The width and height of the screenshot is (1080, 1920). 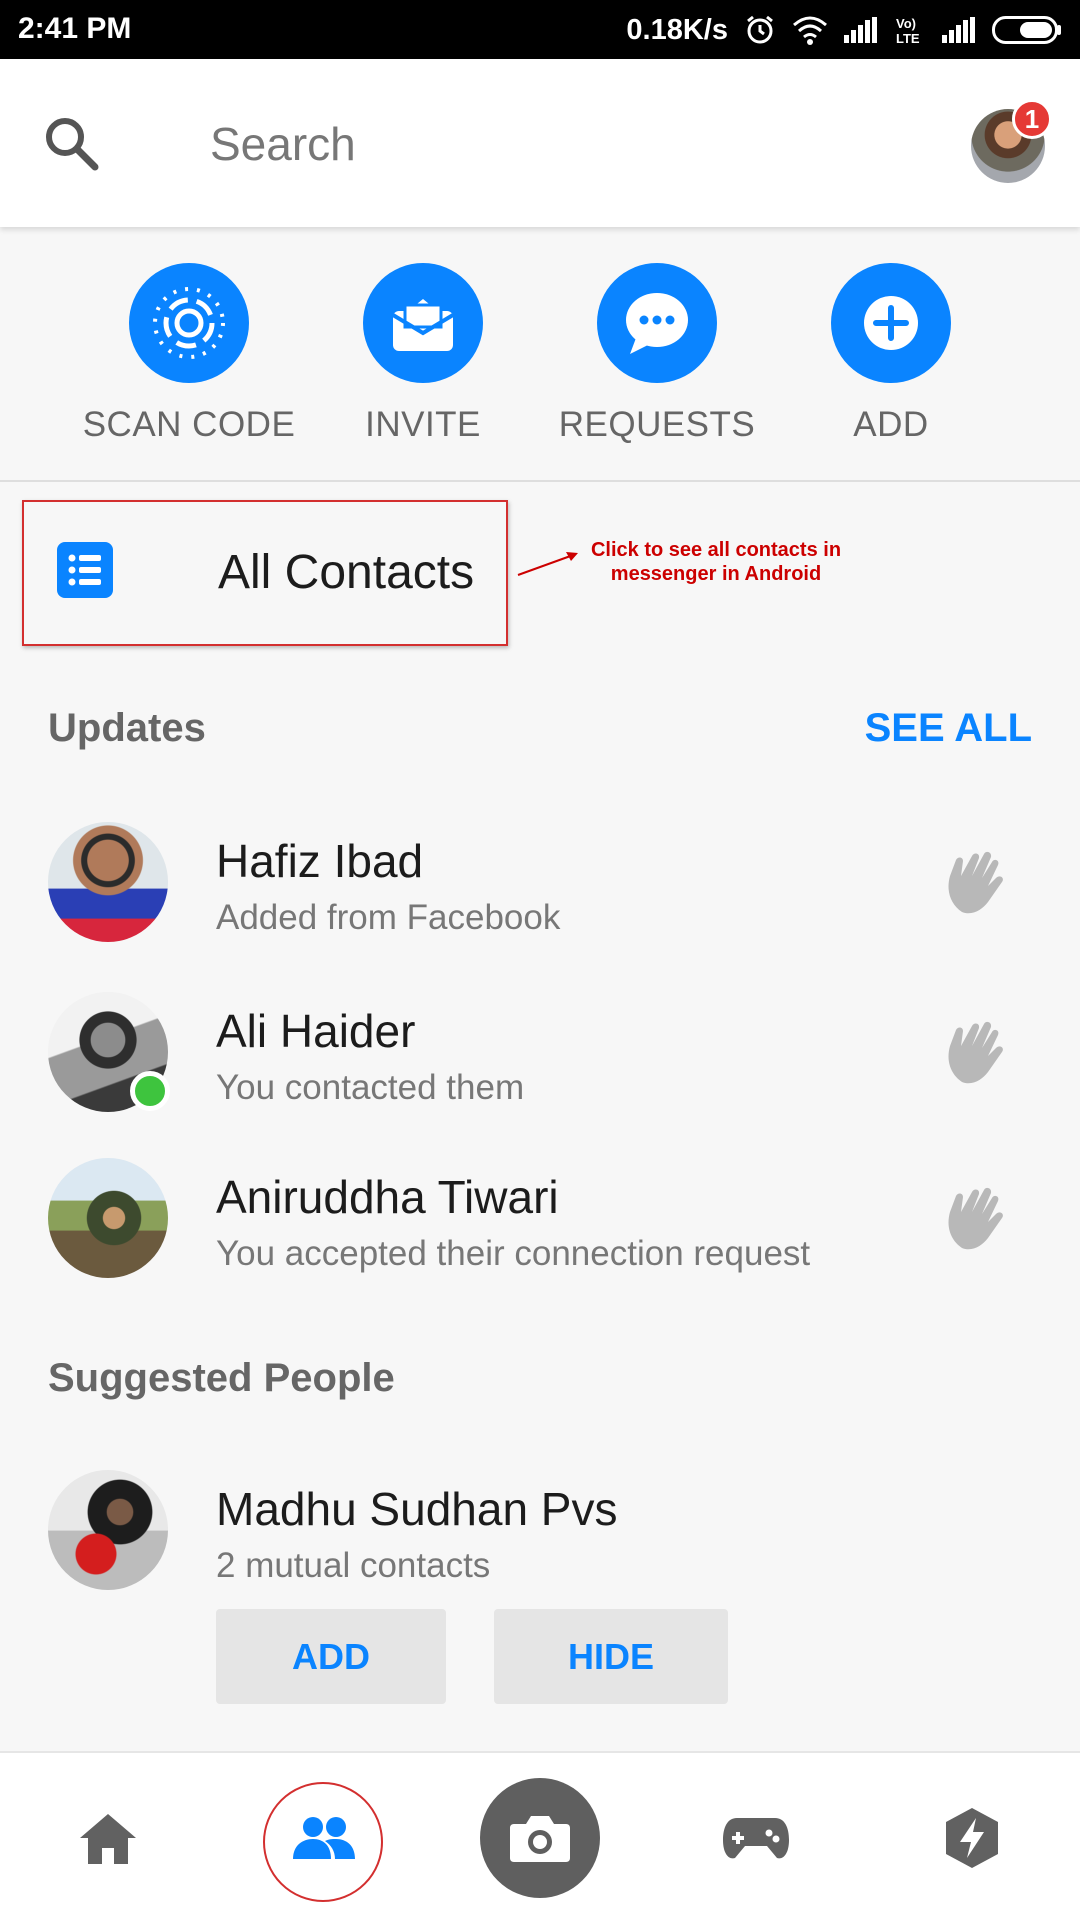 I want to click on invite-envelope-icon, so click(x=423, y=323).